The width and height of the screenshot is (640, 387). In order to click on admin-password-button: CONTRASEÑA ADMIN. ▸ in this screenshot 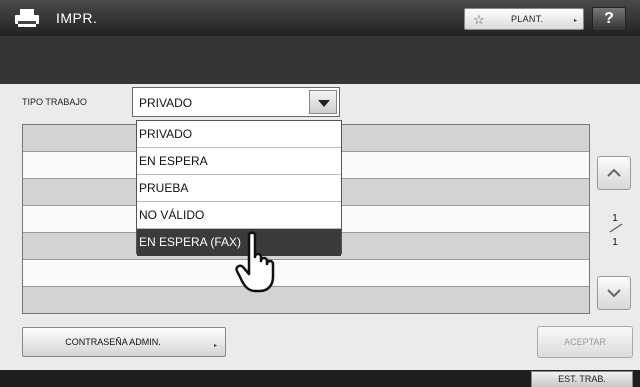, I will do `click(124, 342)`.